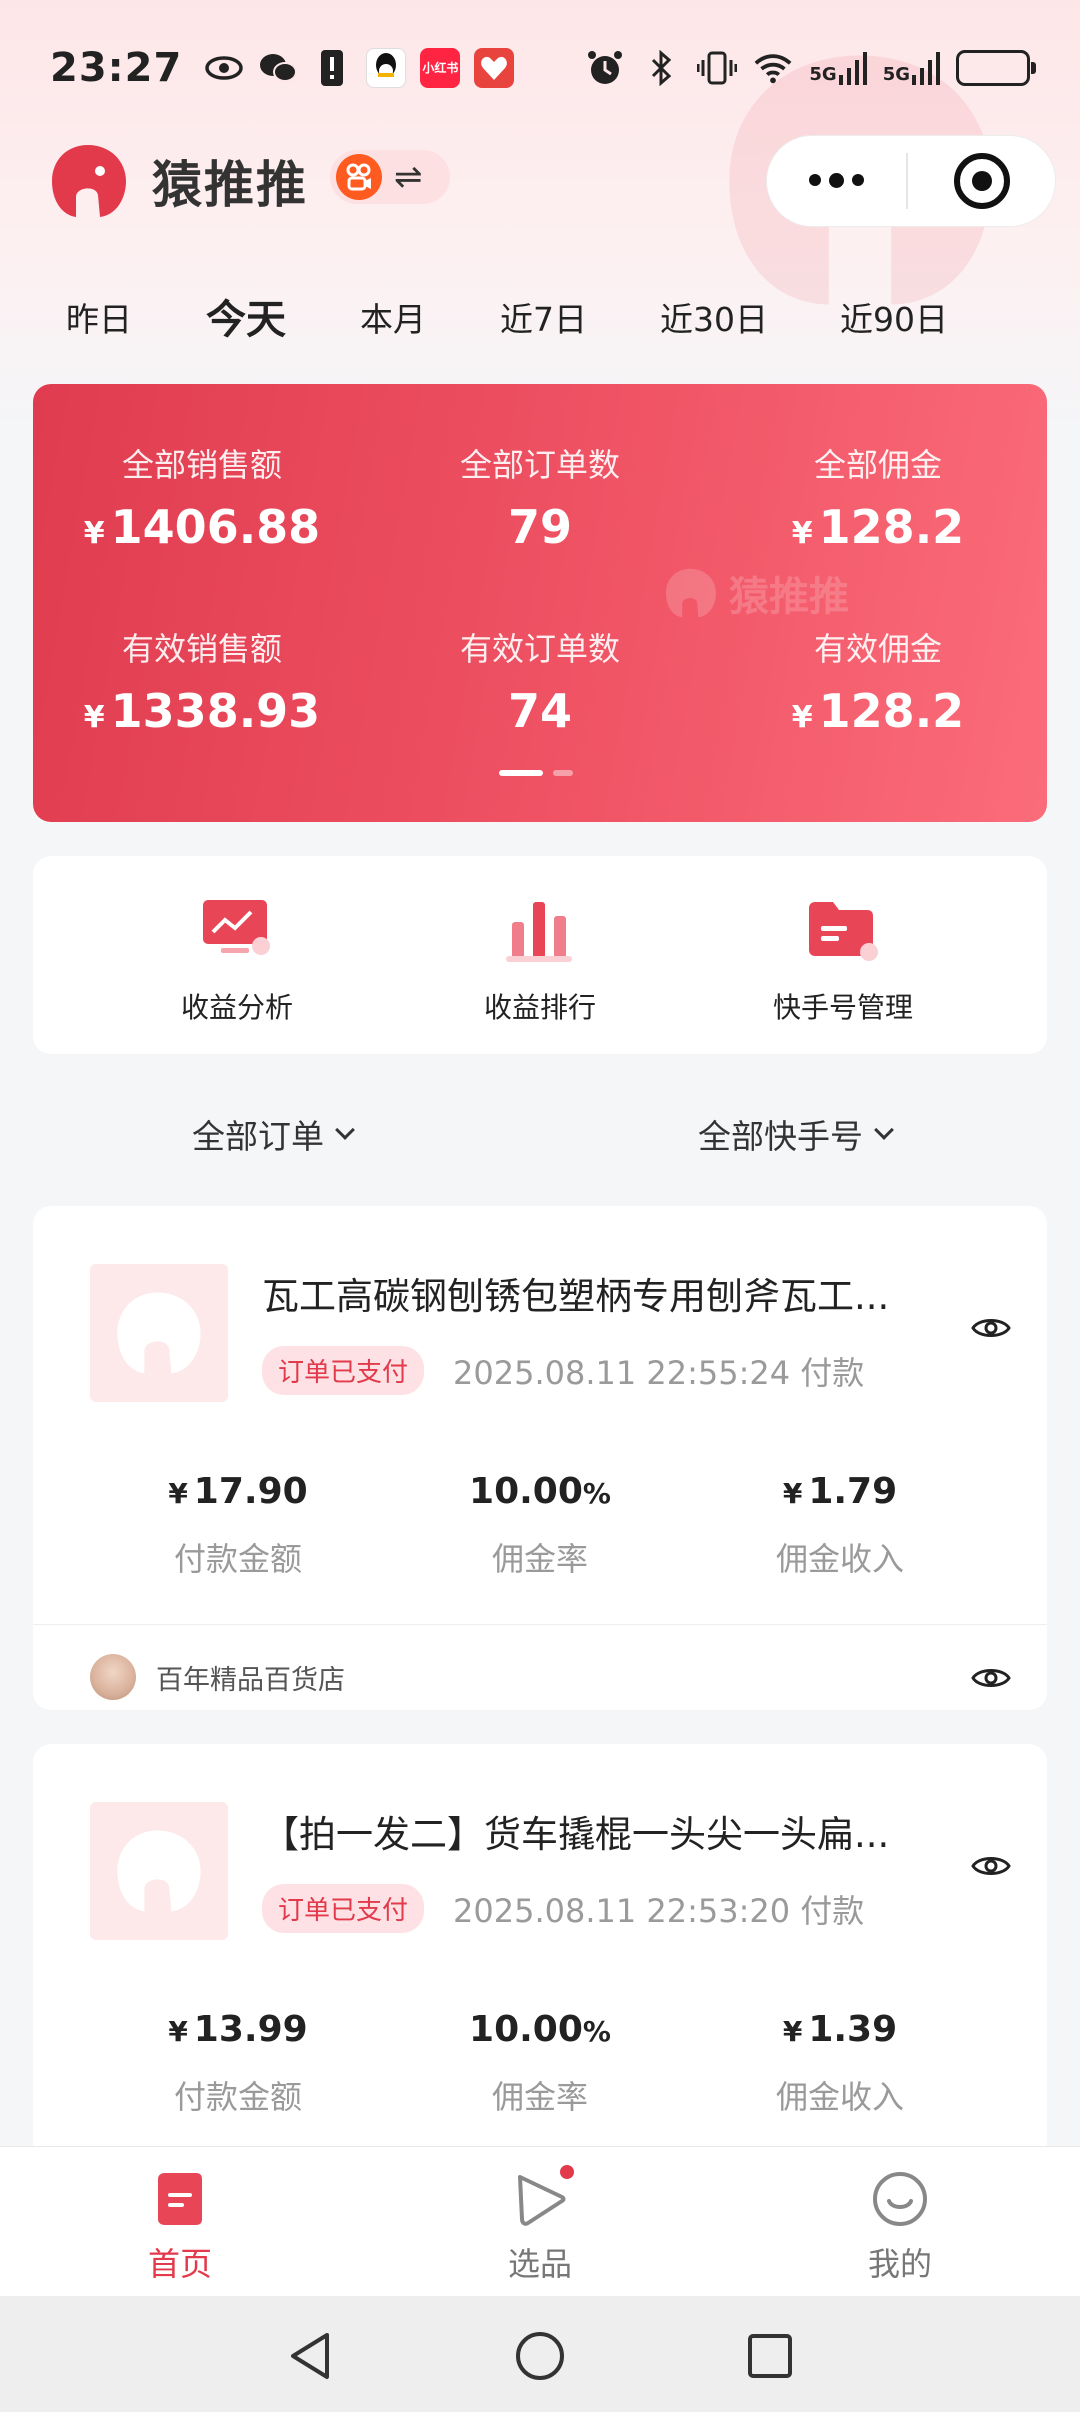 The image size is (1080, 2412). I want to click on home-icon, so click(540, 2356).